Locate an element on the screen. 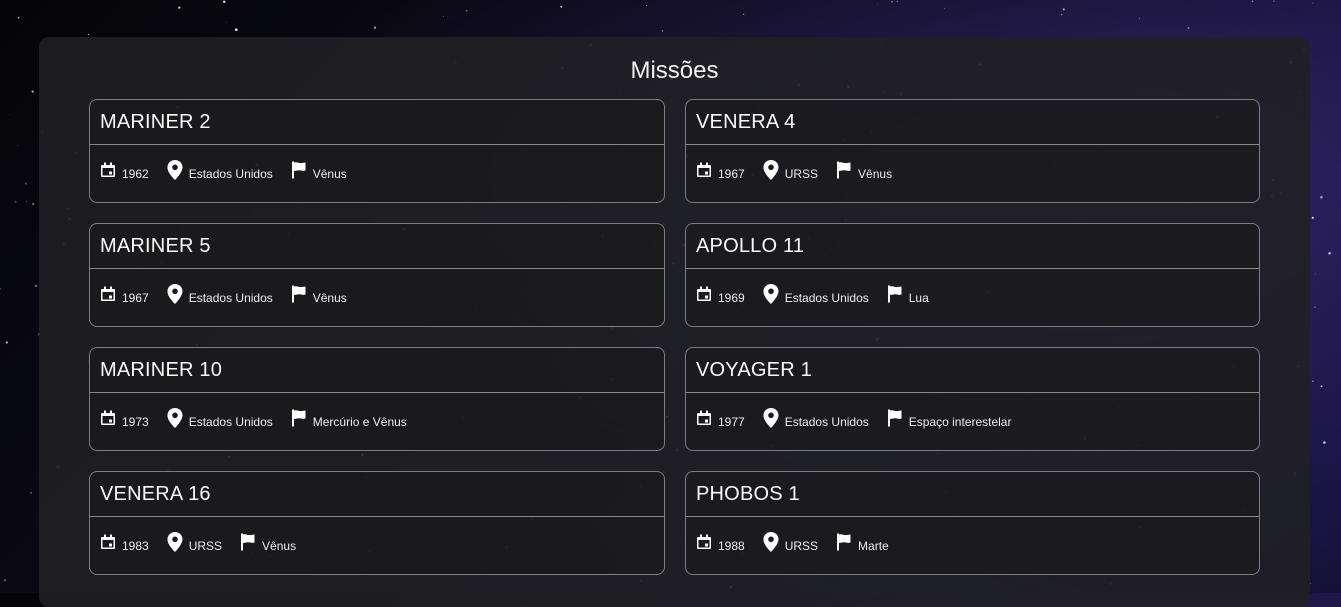 This screenshot has width=1341, height=607. mission-year-label: 1962 is located at coordinates (135, 173).